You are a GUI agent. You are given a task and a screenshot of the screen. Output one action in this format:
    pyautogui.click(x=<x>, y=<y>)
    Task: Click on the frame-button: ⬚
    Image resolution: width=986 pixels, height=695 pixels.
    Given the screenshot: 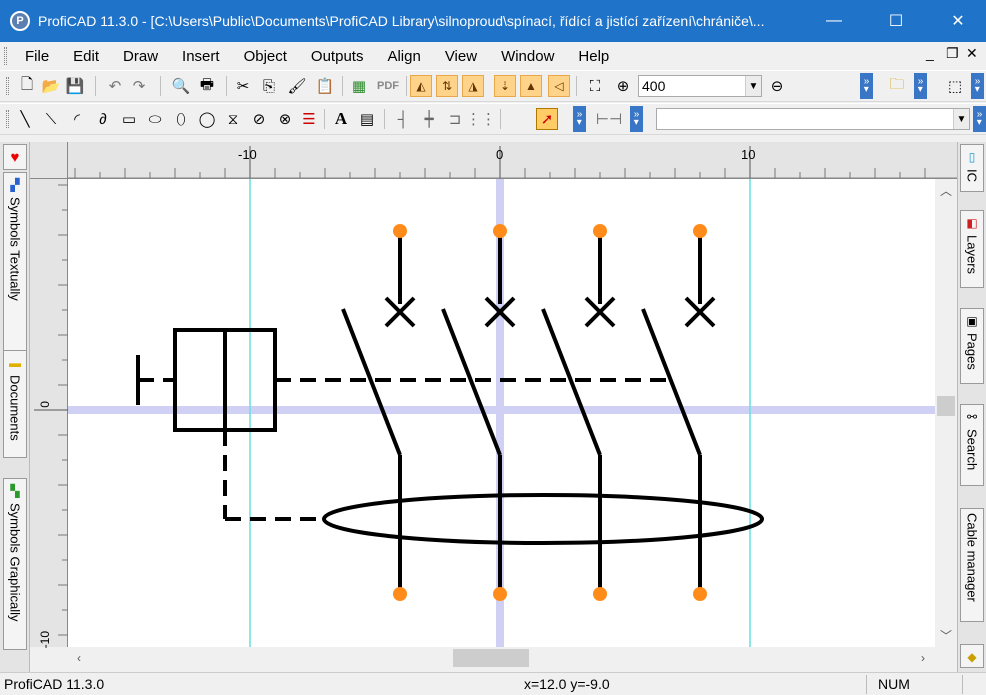 What is the action you would take?
    pyautogui.click(x=955, y=86)
    